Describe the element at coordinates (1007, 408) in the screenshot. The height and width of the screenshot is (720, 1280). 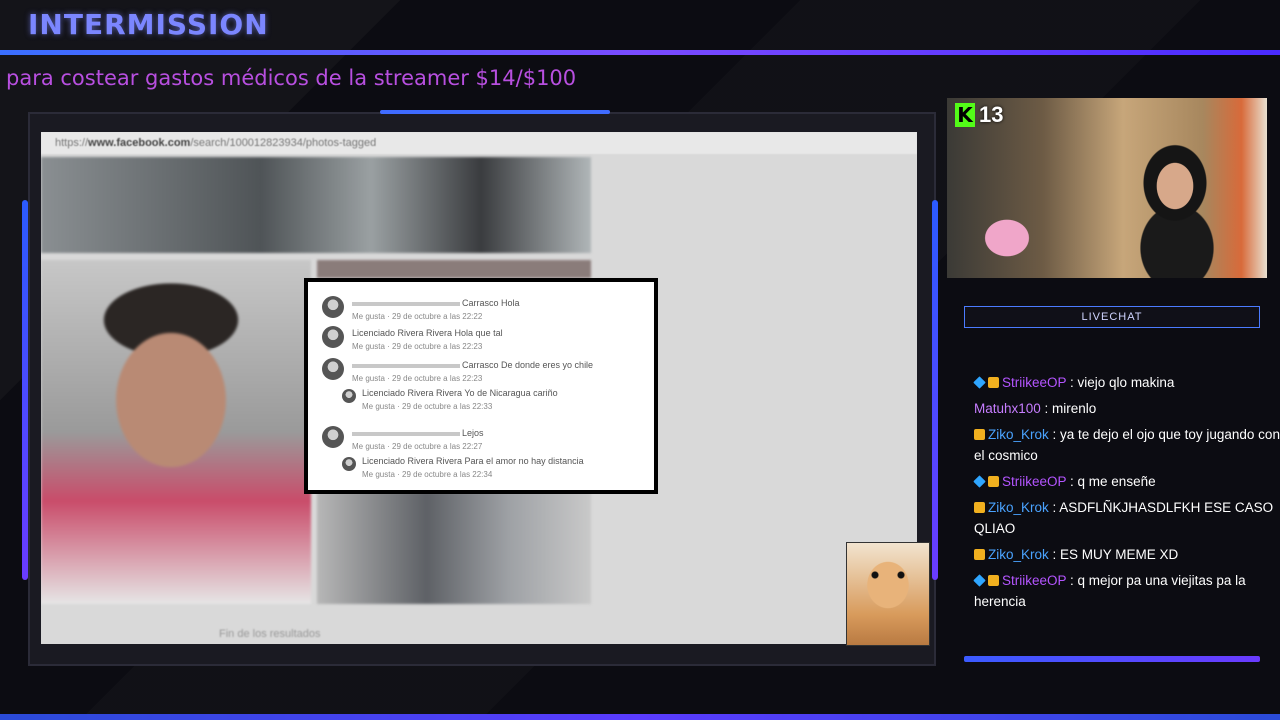
I see `chat-username: Matuhx100` at that location.